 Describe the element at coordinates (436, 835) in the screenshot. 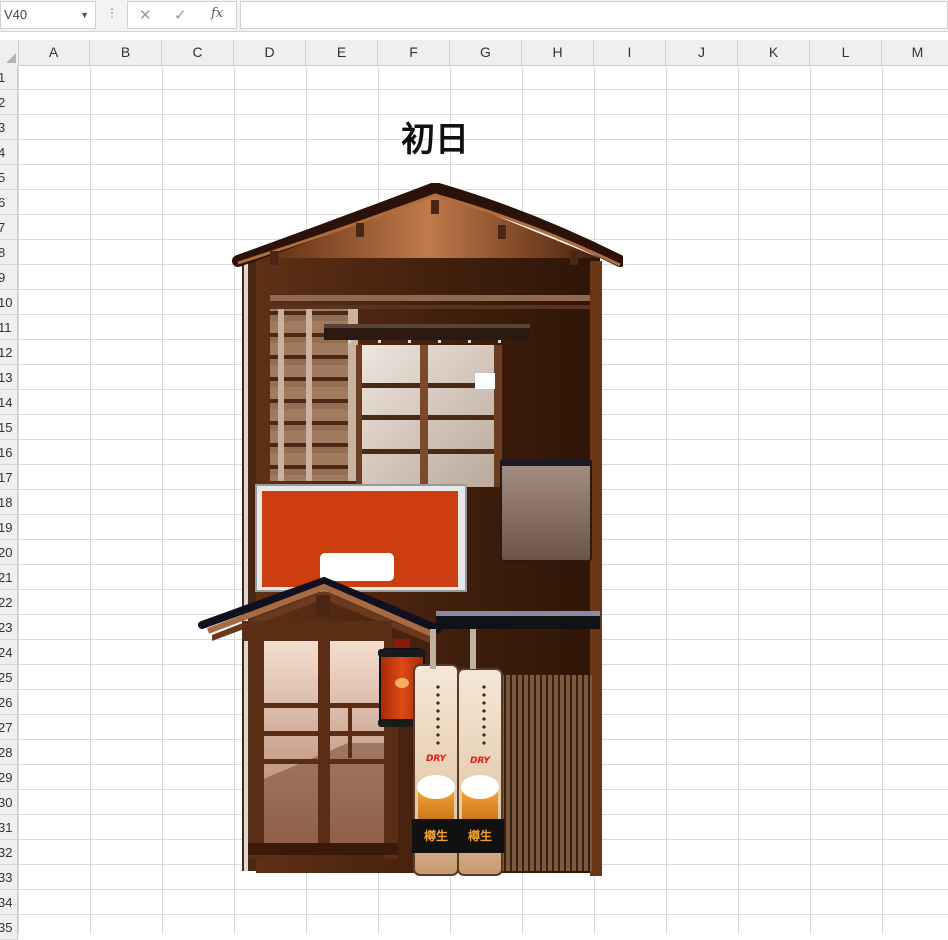

I see `banner-left-label: 樽生` at that location.